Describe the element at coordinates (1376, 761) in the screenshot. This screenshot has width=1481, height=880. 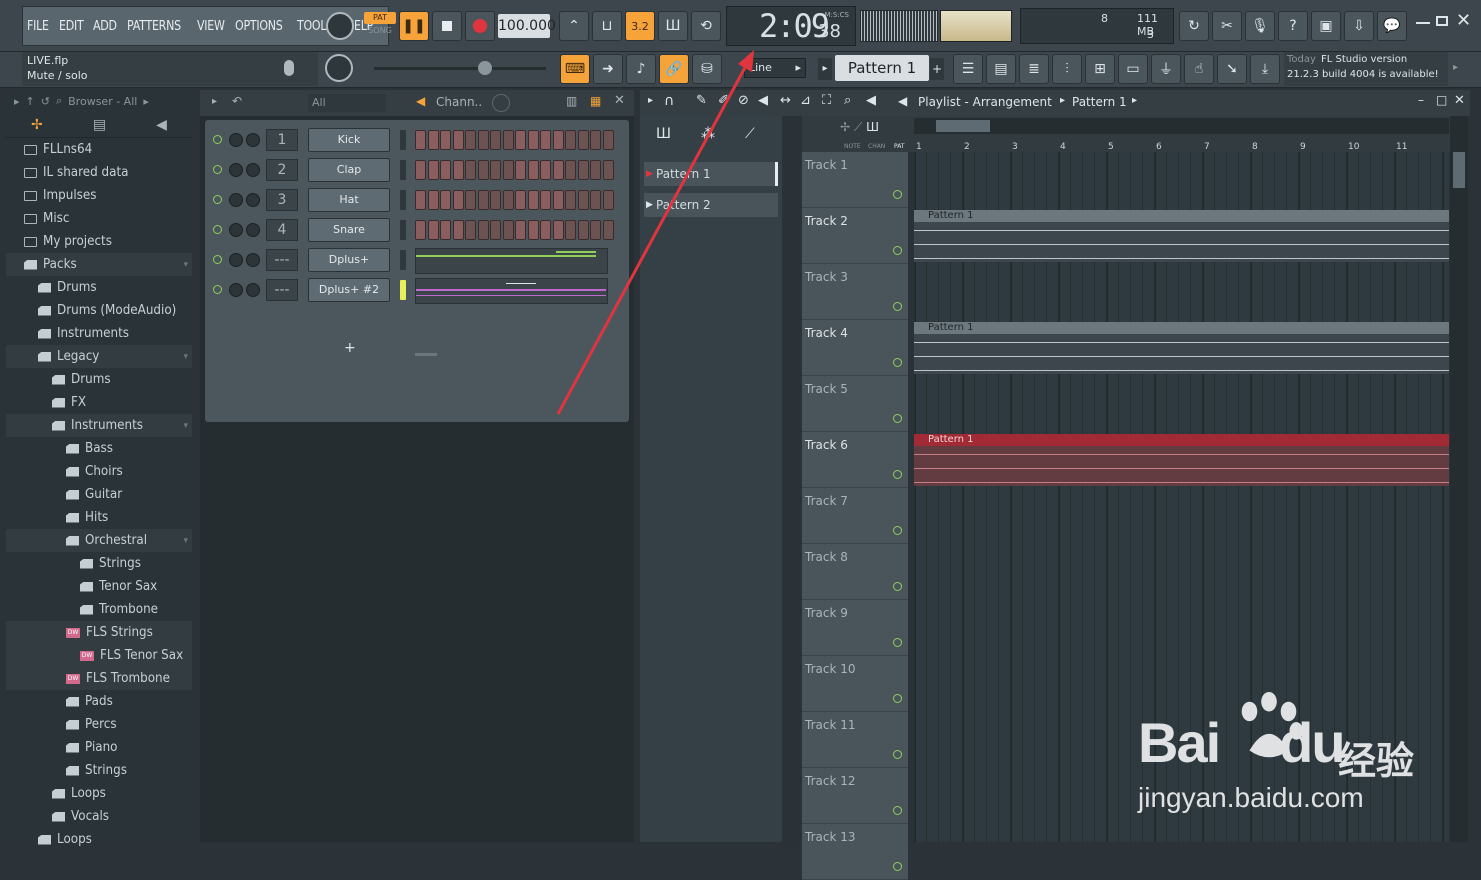
I see `watermark-cn: 经验` at that location.